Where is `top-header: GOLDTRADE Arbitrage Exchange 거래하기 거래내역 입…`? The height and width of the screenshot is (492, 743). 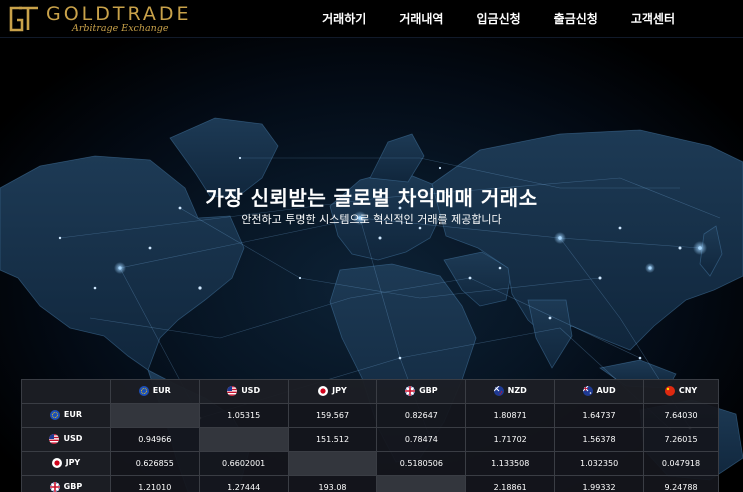
top-header: GOLDTRADE Arbitrage Exchange 거래하기 거래내역 입… is located at coordinates (371, 19).